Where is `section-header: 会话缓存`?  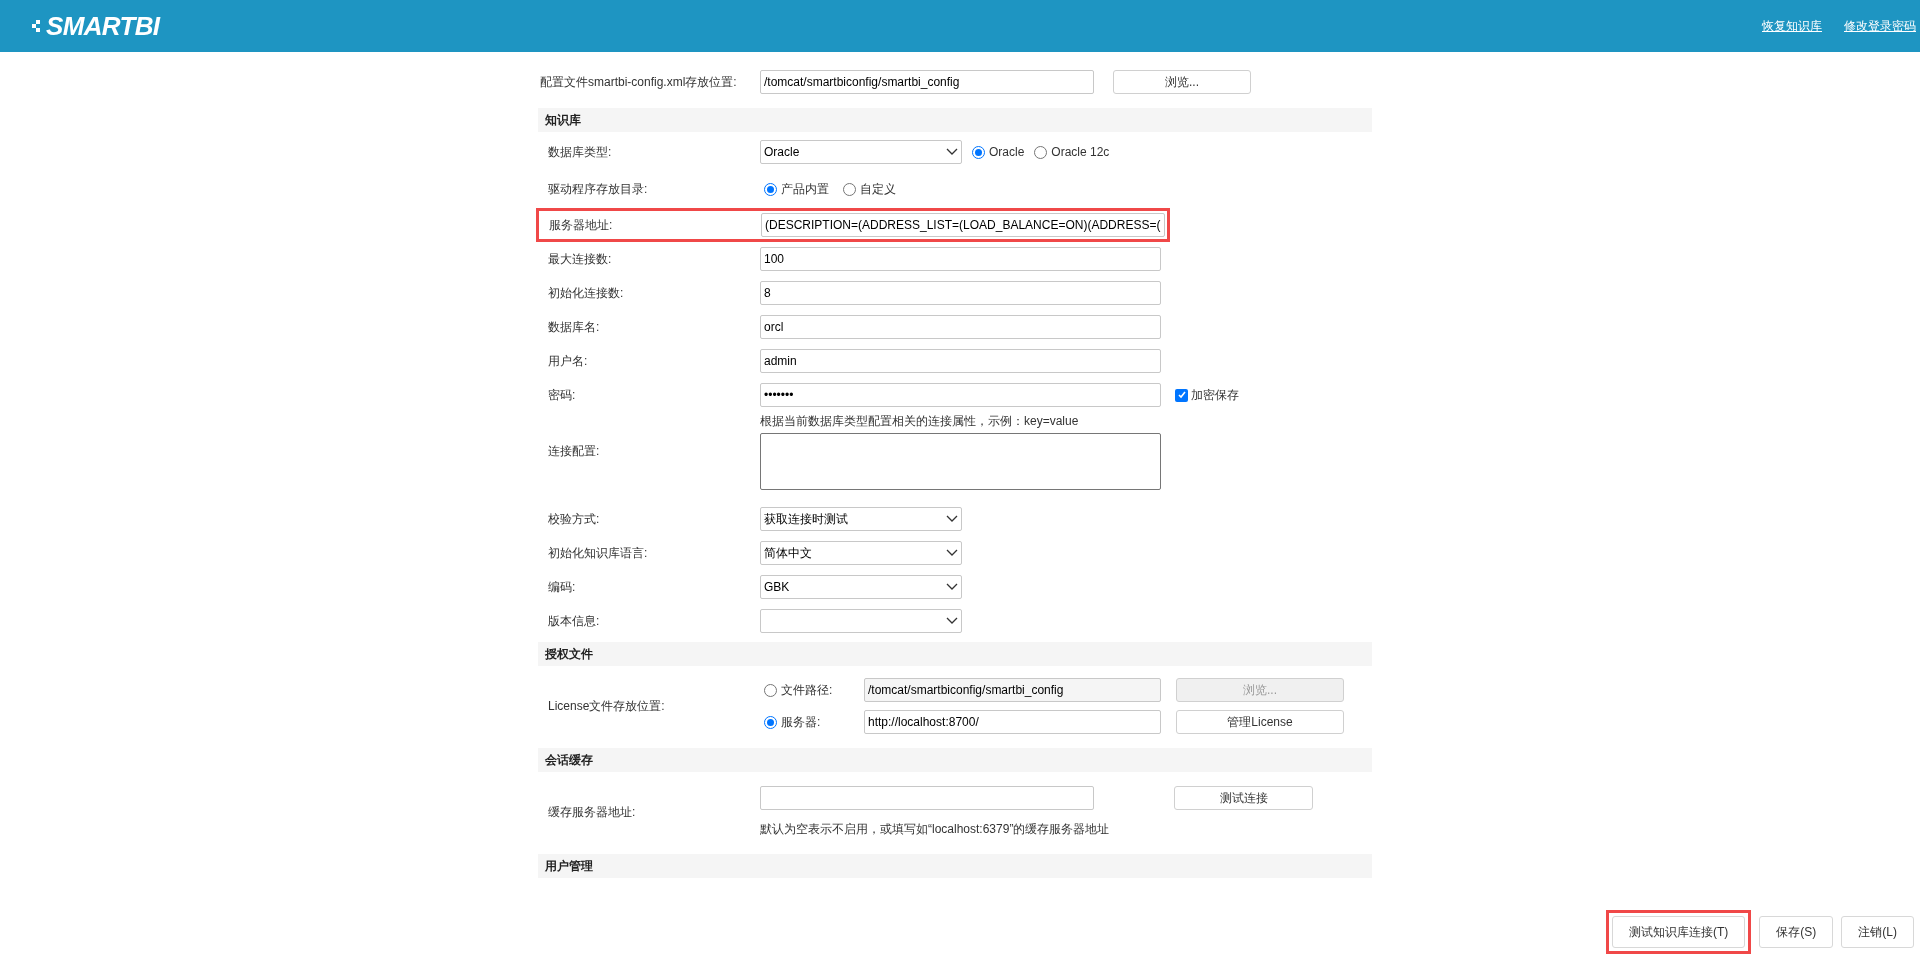 section-header: 会话缓存 is located at coordinates (955, 760).